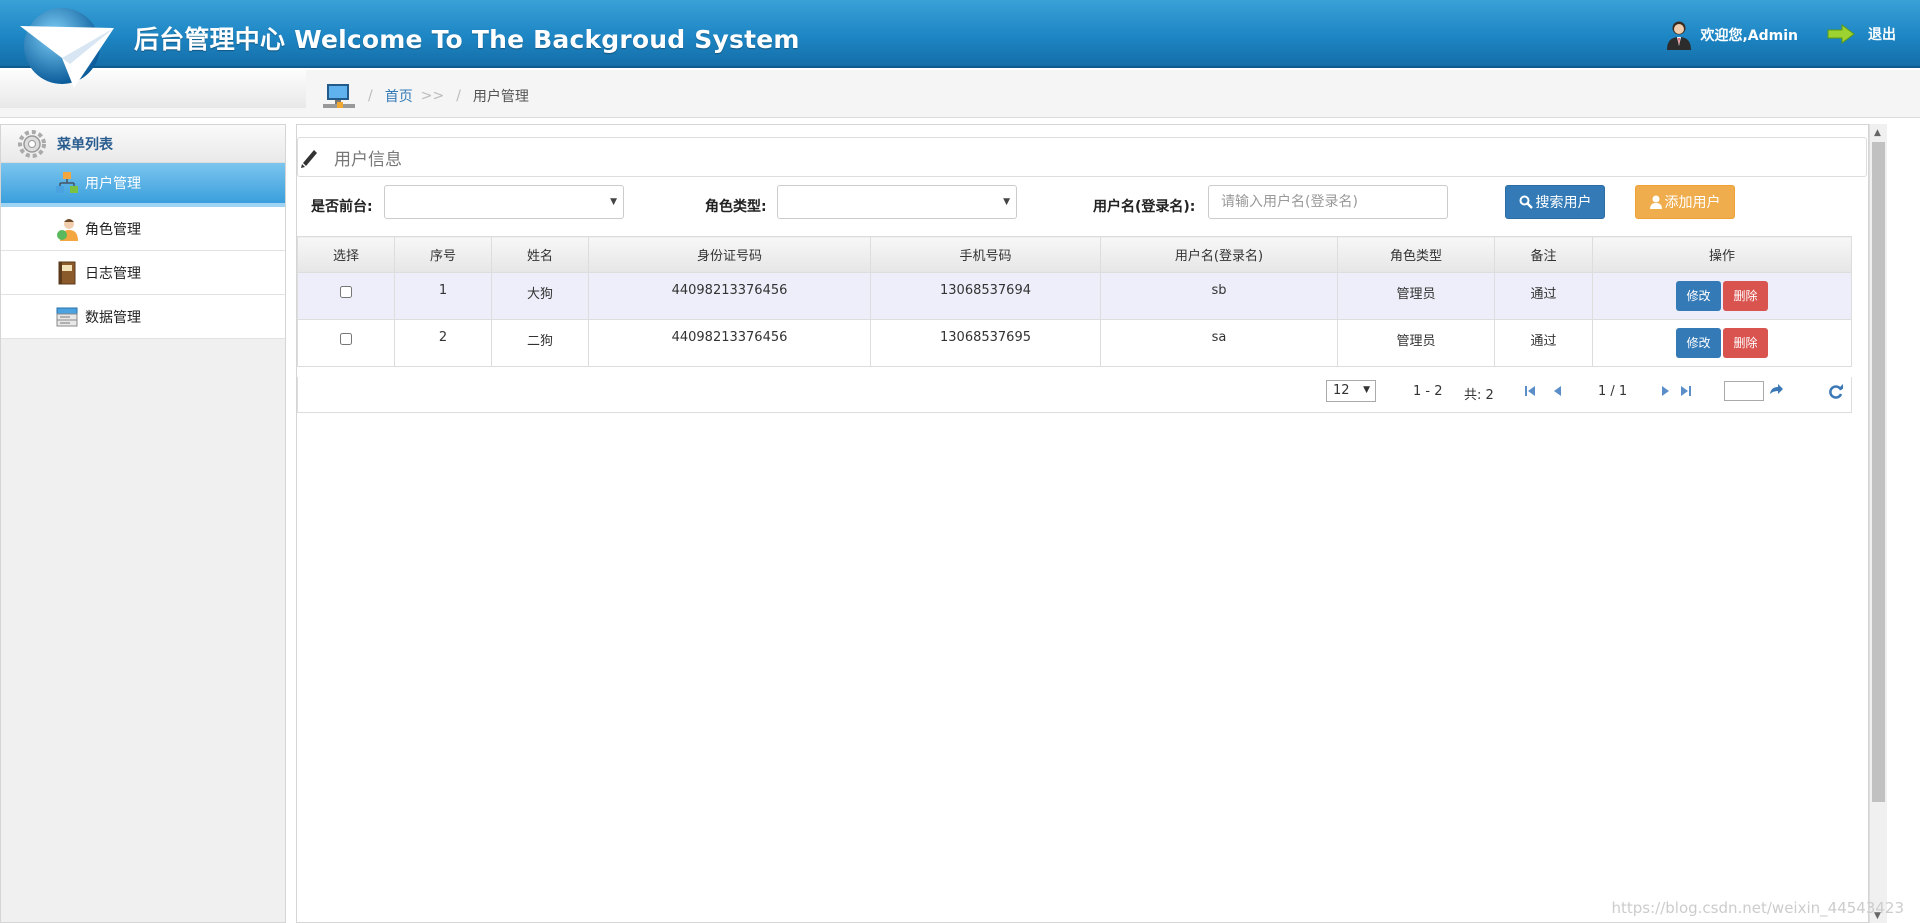 Image resolution: width=1920 pixels, height=923 pixels. I want to click on page-size-select: 12 ▼, so click(1351, 391).